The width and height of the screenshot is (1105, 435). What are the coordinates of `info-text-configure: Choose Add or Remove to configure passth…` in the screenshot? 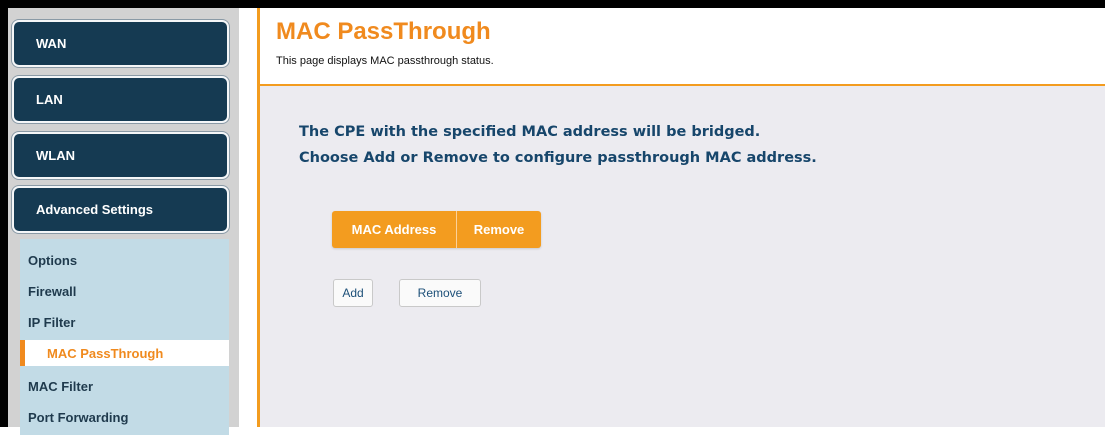 It's located at (558, 158).